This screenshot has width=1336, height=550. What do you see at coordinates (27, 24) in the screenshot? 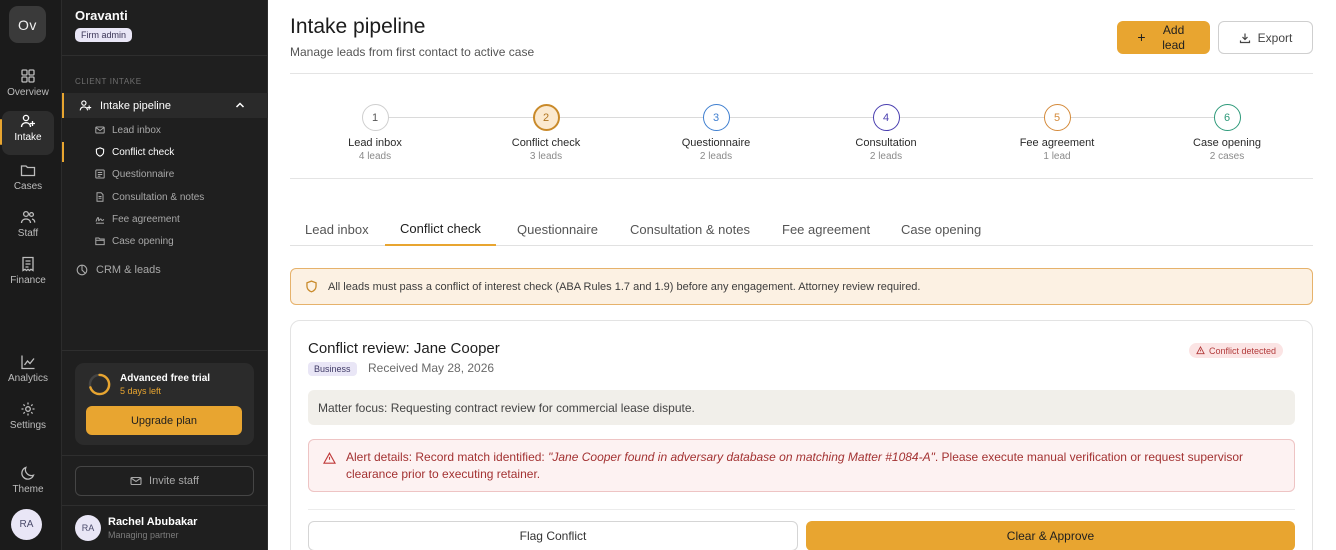
I see `app-logo: Ov` at bounding box center [27, 24].